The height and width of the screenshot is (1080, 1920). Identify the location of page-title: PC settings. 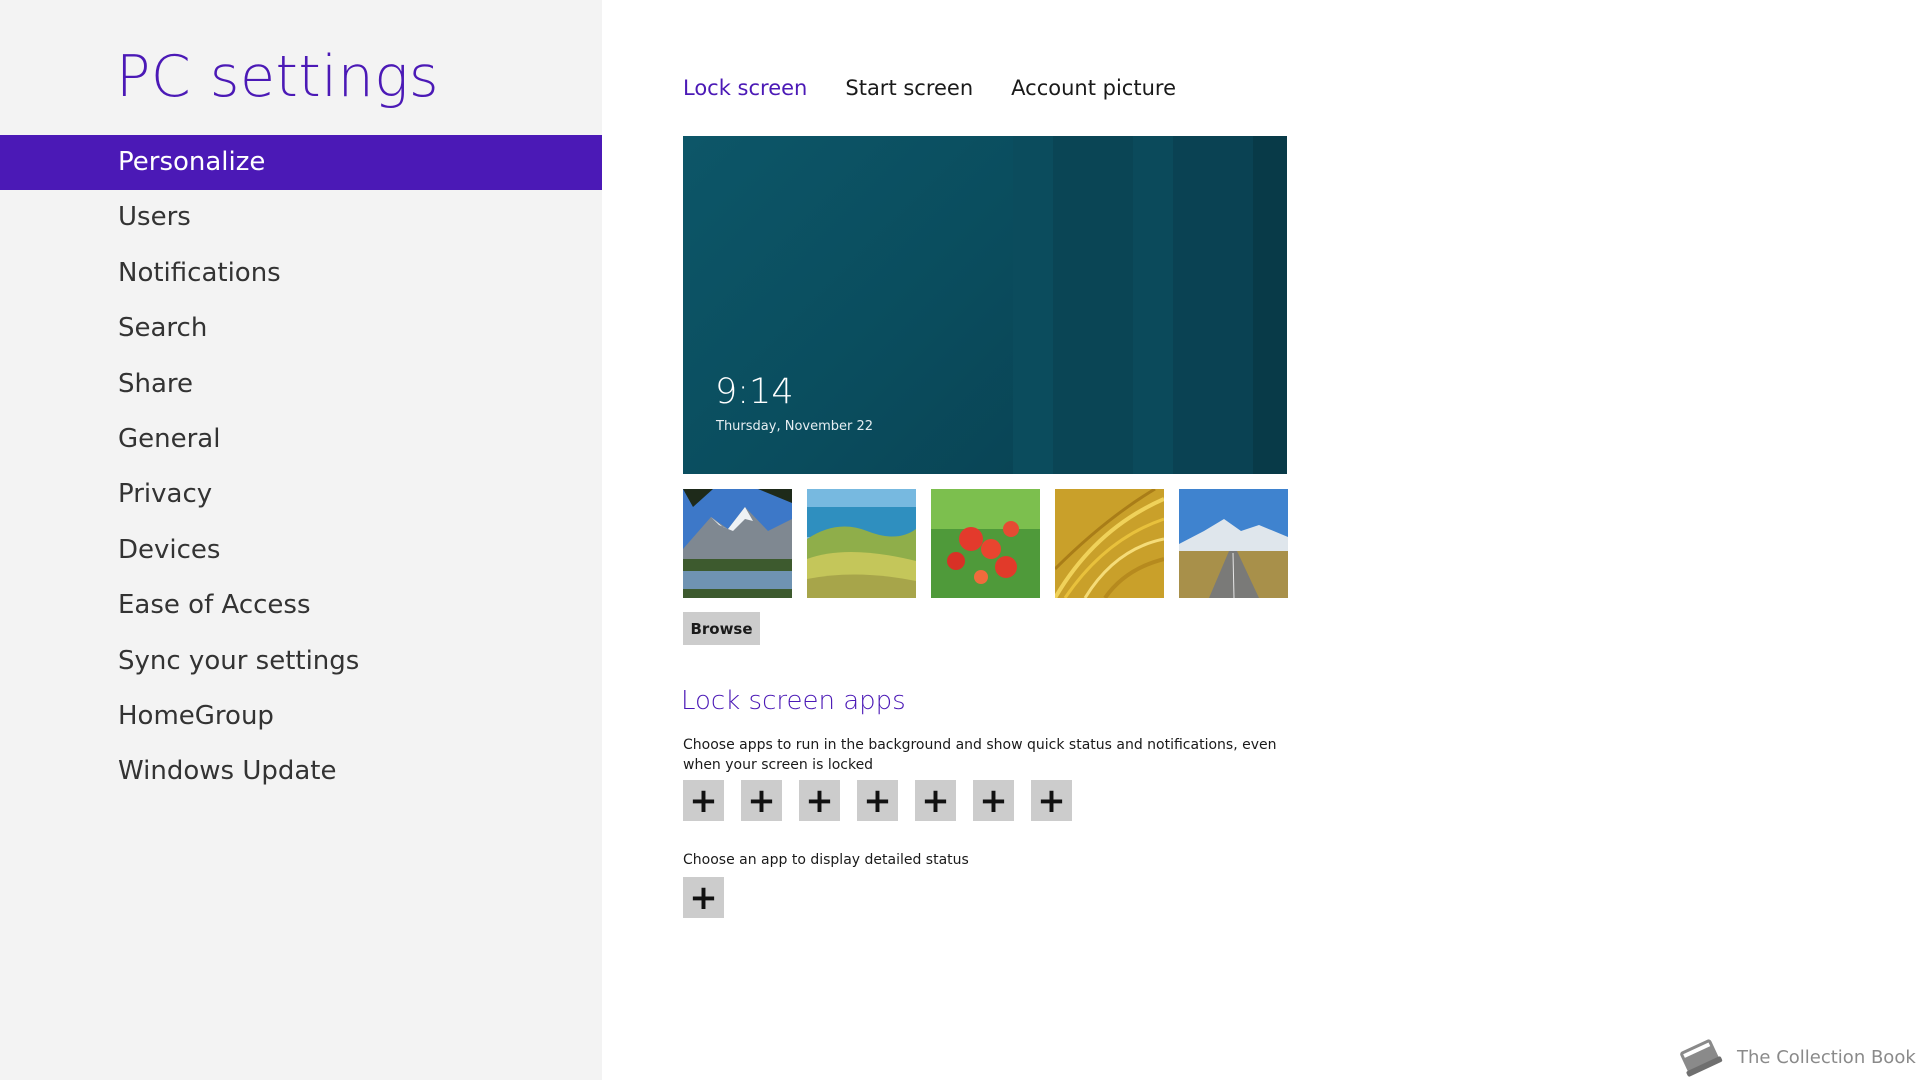
(278, 77).